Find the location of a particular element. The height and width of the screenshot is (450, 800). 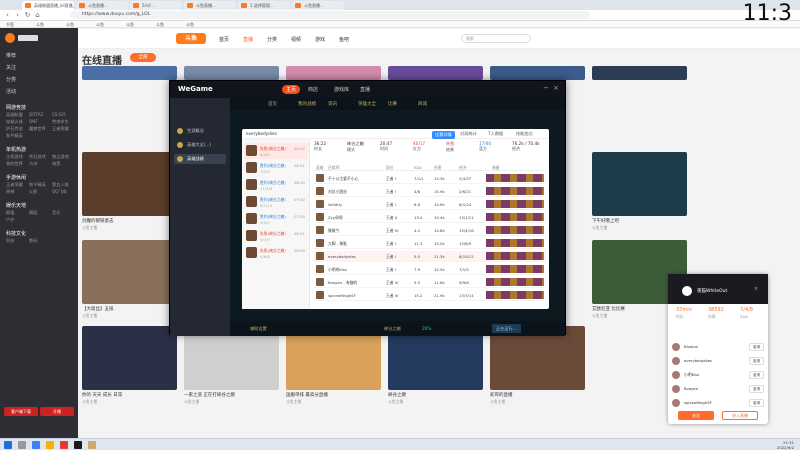

lol-tab: 商城 is located at coordinates (422, 104).